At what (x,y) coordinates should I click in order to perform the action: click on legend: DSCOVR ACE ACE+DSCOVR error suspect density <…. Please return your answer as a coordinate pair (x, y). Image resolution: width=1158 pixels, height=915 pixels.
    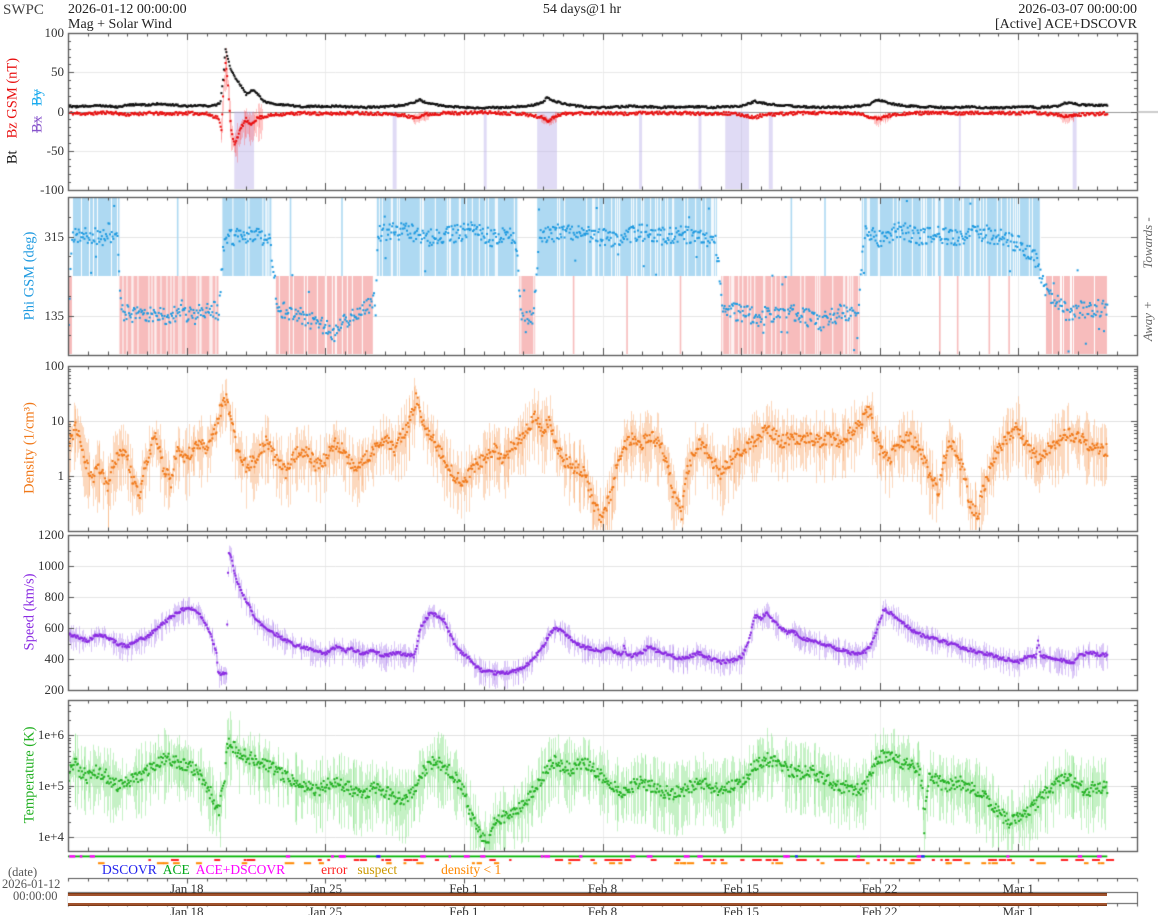
    Looking at the image, I should click on (301, 870).